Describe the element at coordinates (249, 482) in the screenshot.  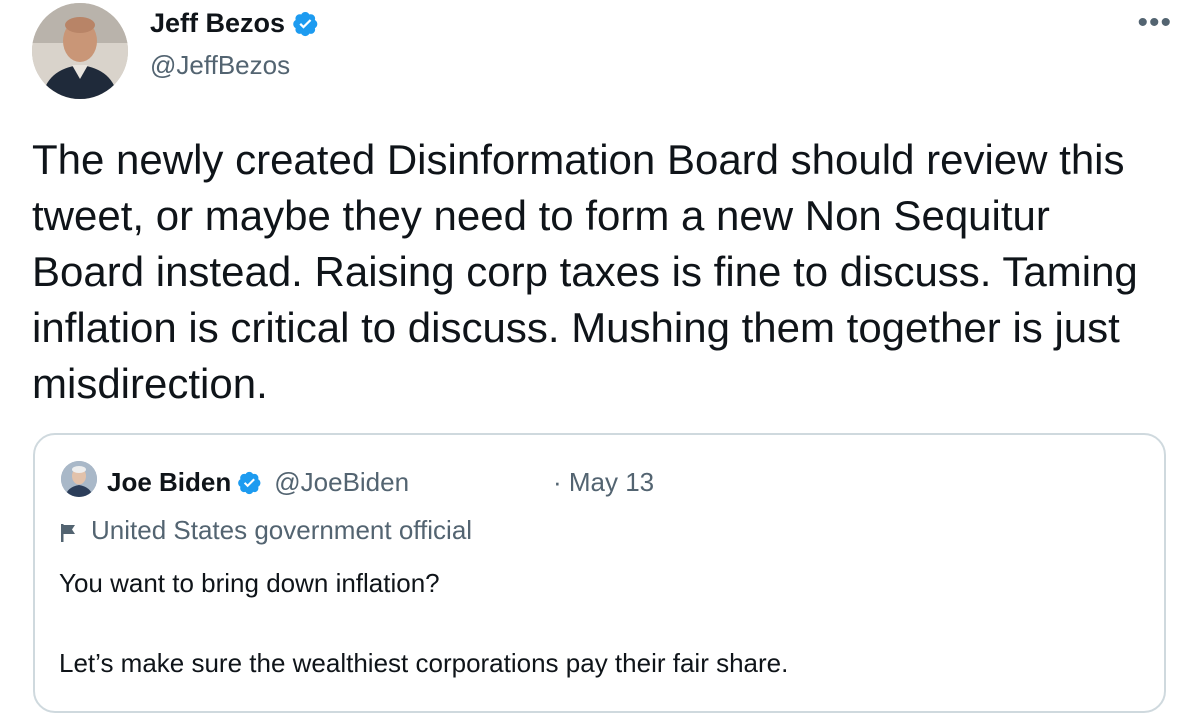
I see `quoted-verified-badge-icon` at that location.